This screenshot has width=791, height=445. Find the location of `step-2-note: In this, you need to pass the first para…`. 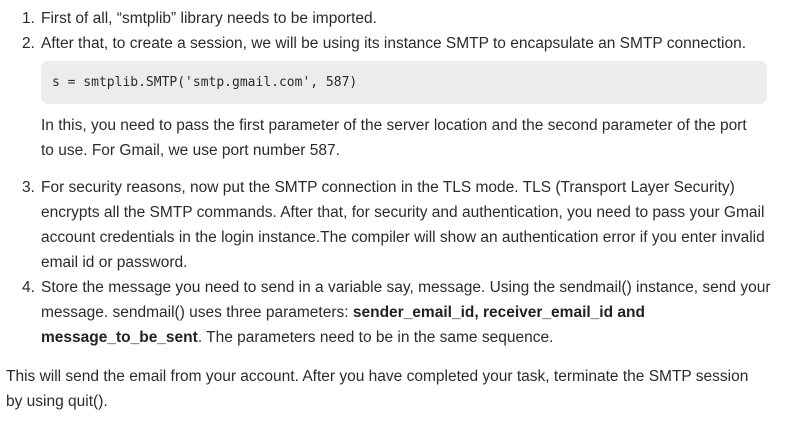

step-2-note: In this, you need to pass the first para… is located at coordinates (394, 138).